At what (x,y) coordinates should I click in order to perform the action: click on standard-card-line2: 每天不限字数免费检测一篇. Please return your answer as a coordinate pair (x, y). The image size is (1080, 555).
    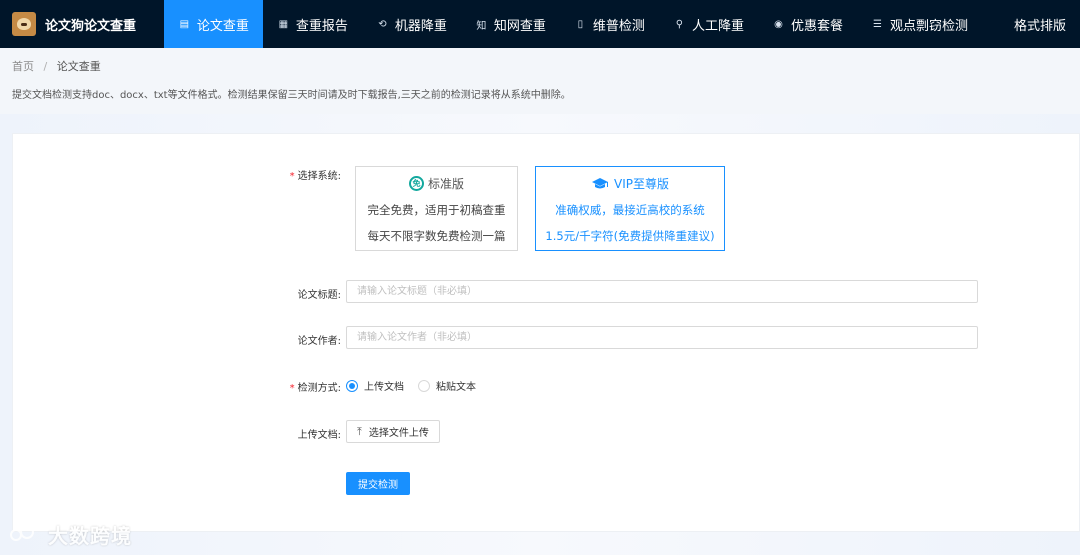
    Looking at the image, I should click on (436, 236).